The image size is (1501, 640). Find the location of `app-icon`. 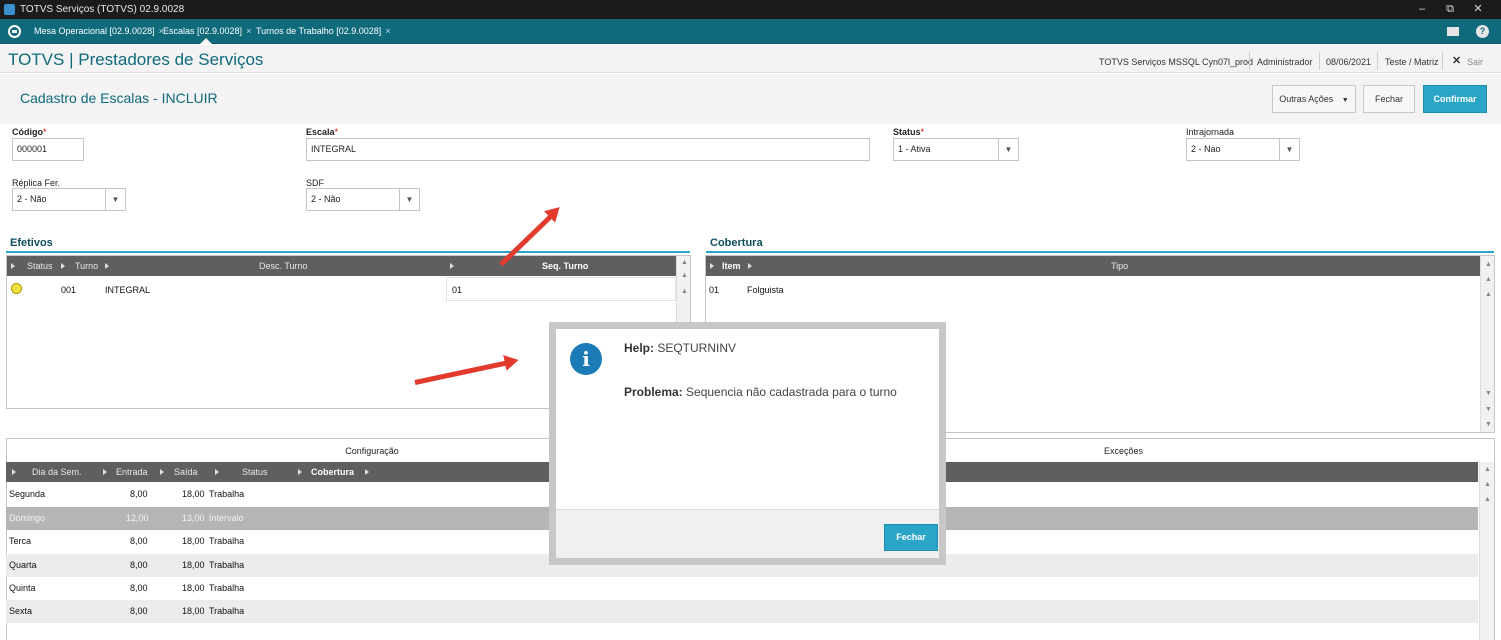

app-icon is located at coordinates (9, 9).